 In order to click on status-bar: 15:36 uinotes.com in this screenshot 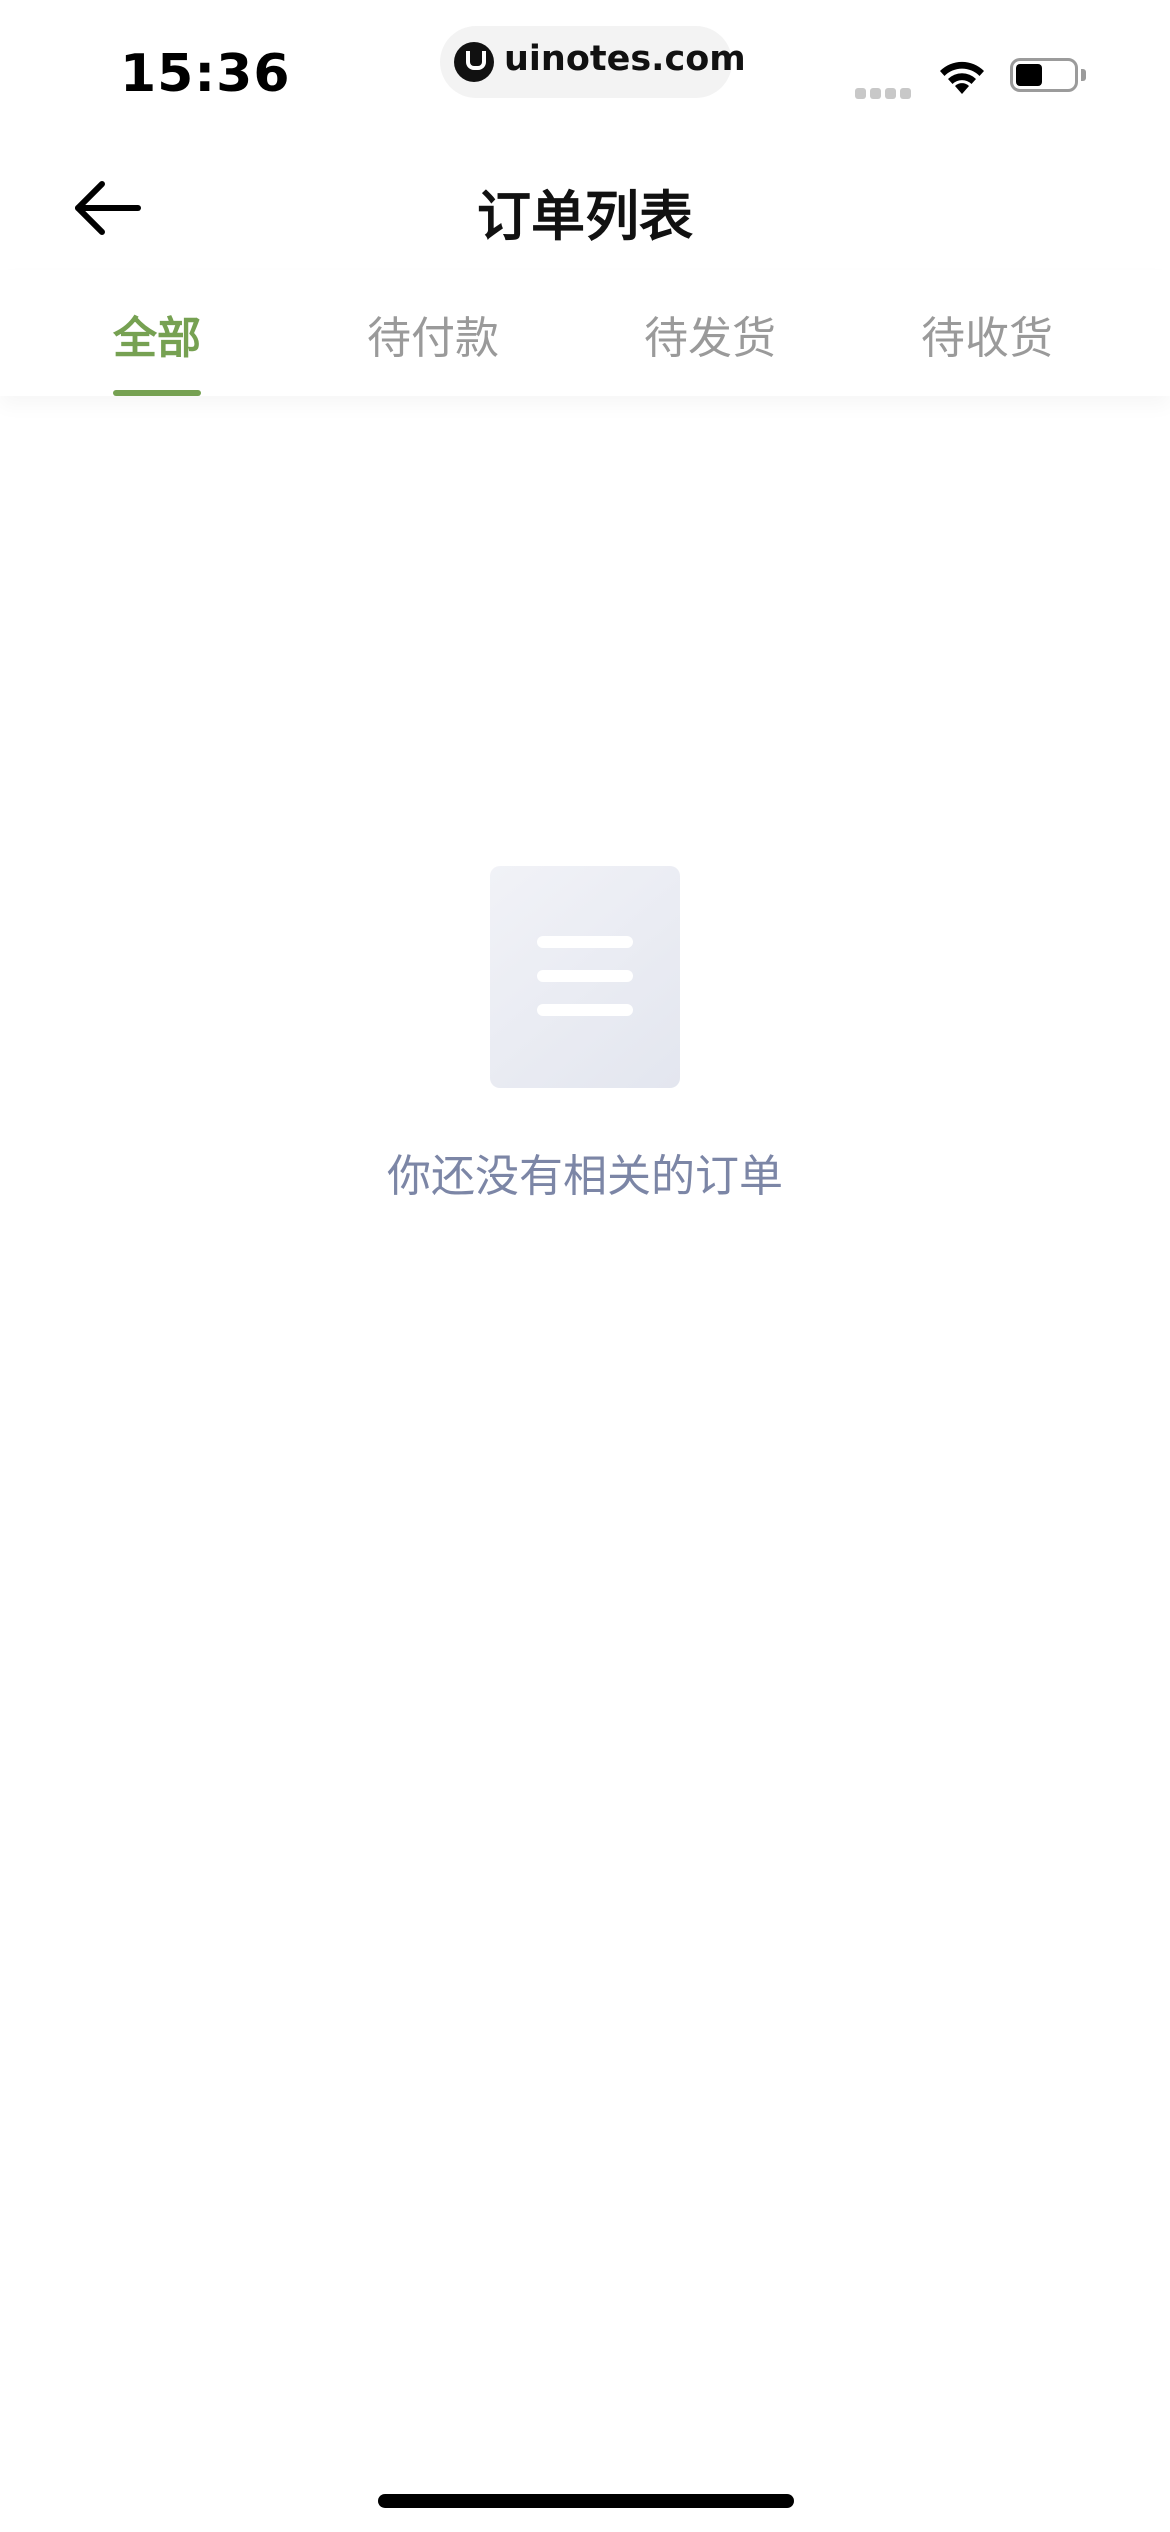, I will do `click(585, 70)`.